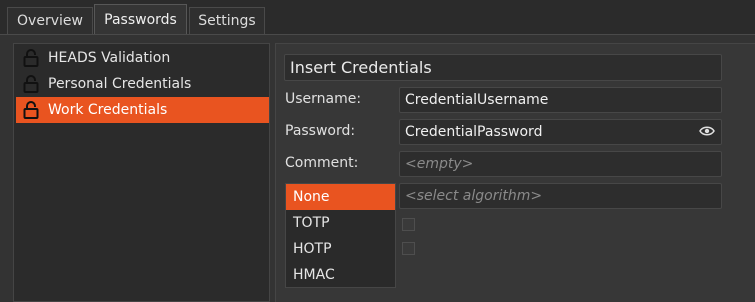 This screenshot has width=755, height=302. I want to click on password-field: CredentialPassword, so click(560, 132).